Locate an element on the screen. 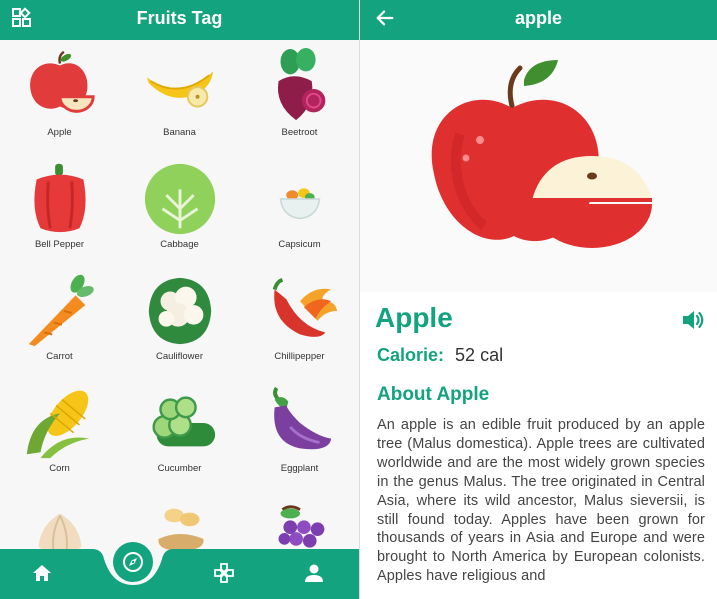 The width and height of the screenshot is (717, 599). grid-item-carrot: Carrot is located at coordinates (59, 320).